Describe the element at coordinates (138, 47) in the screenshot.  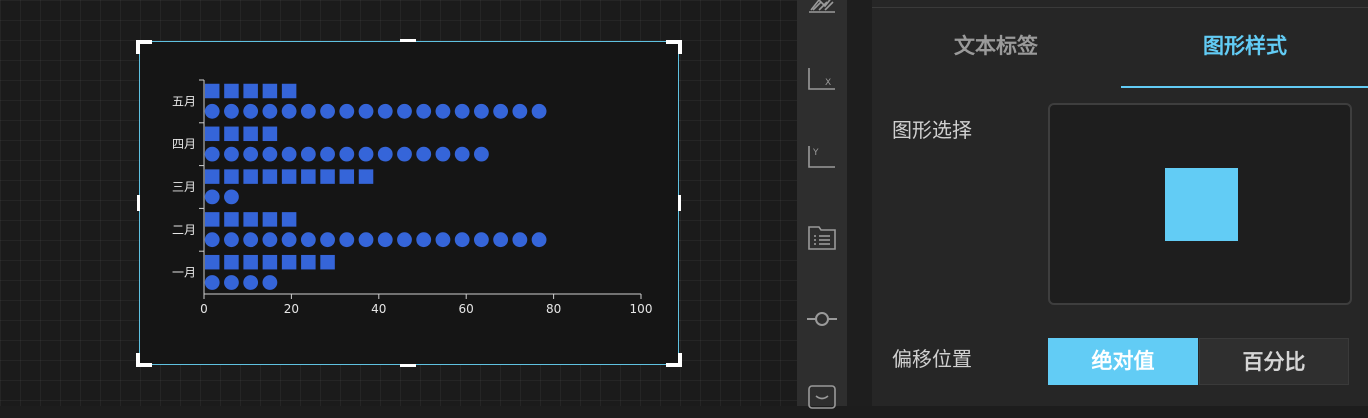
I see `resize-handle-top-left` at that location.